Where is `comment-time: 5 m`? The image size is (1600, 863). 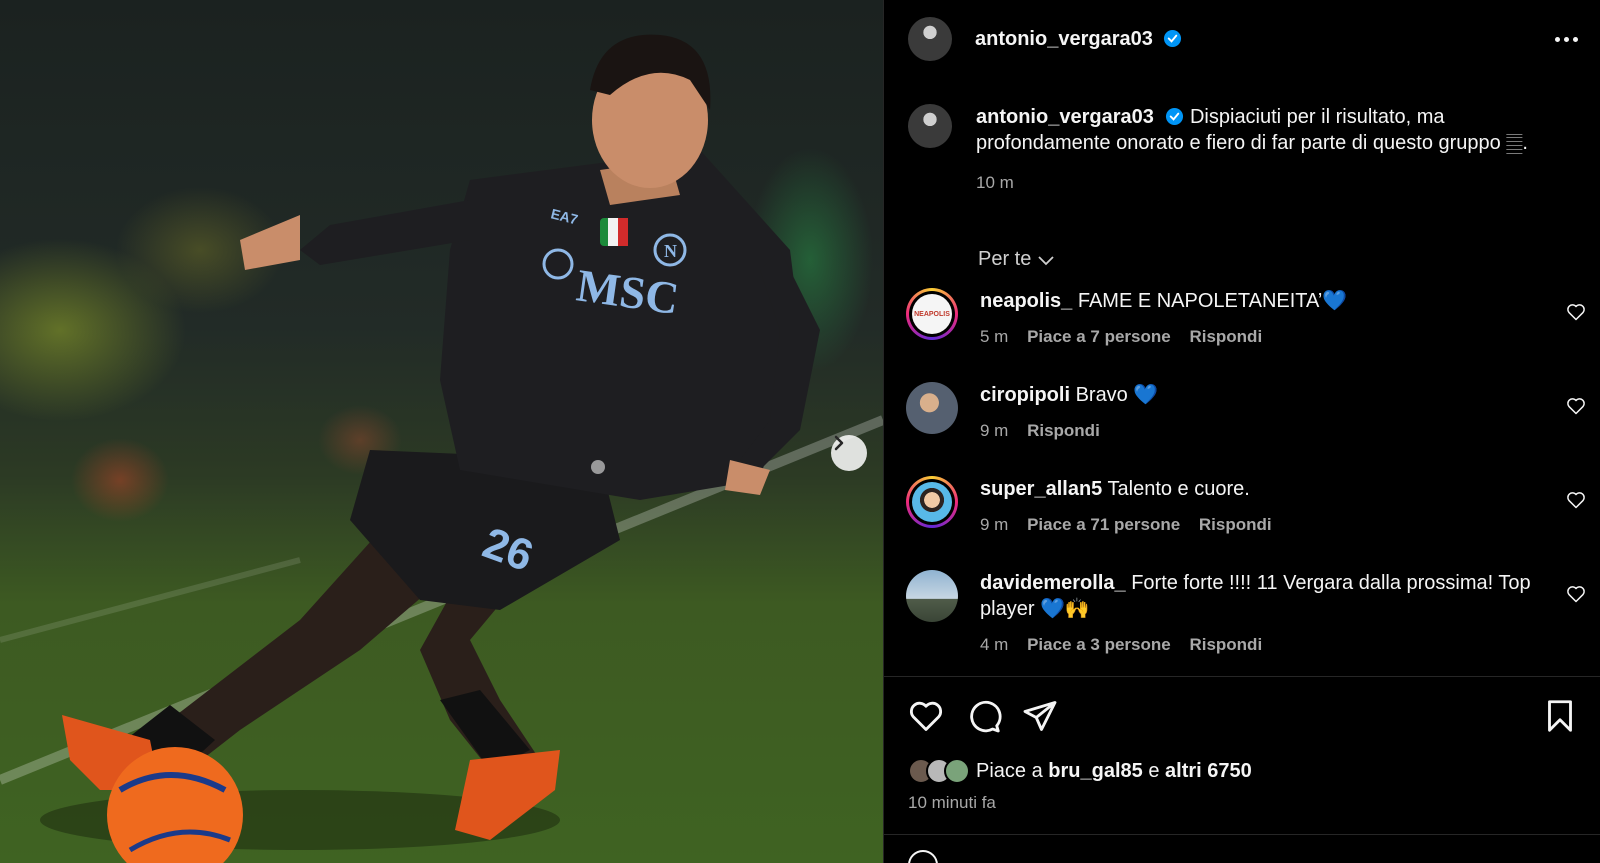
comment-time: 5 m is located at coordinates (994, 336).